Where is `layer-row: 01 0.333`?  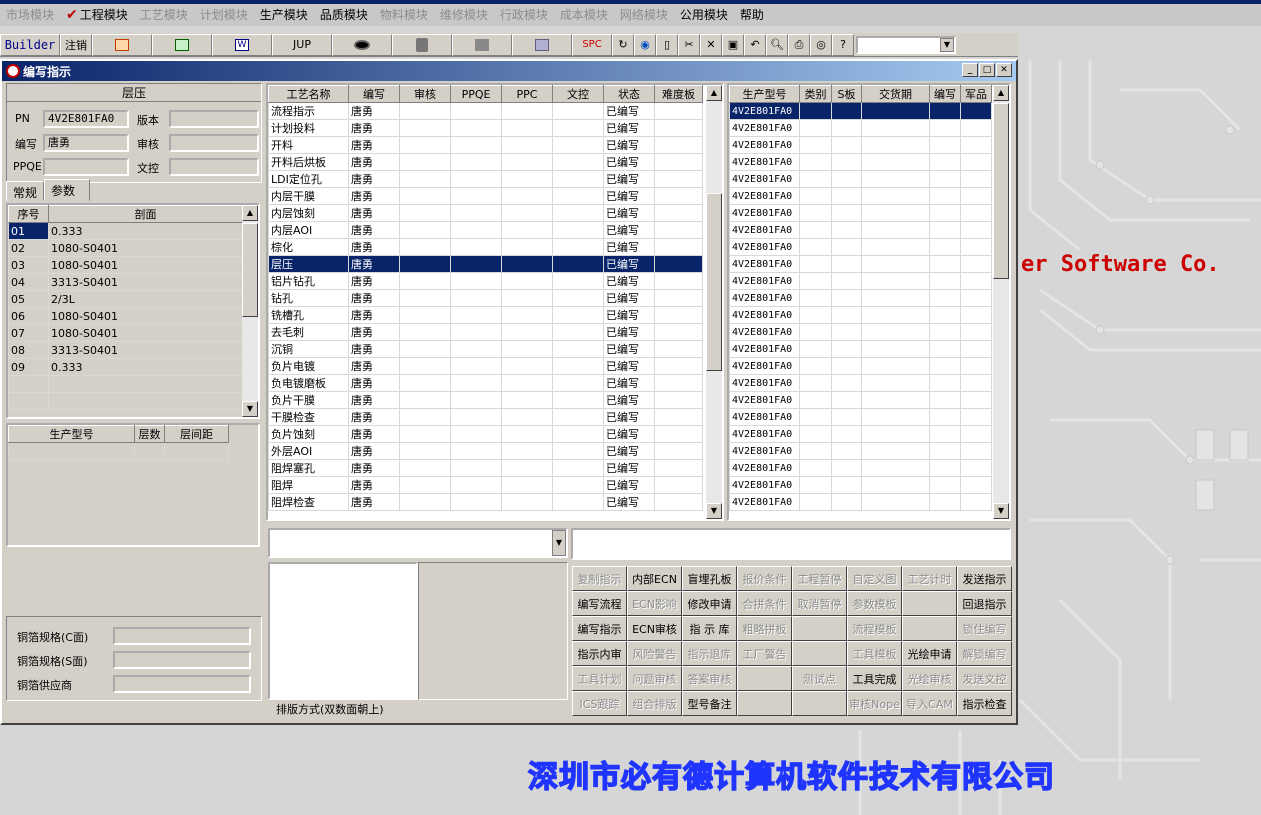
layer-row: 01 0.333 is located at coordinates (125, 231).